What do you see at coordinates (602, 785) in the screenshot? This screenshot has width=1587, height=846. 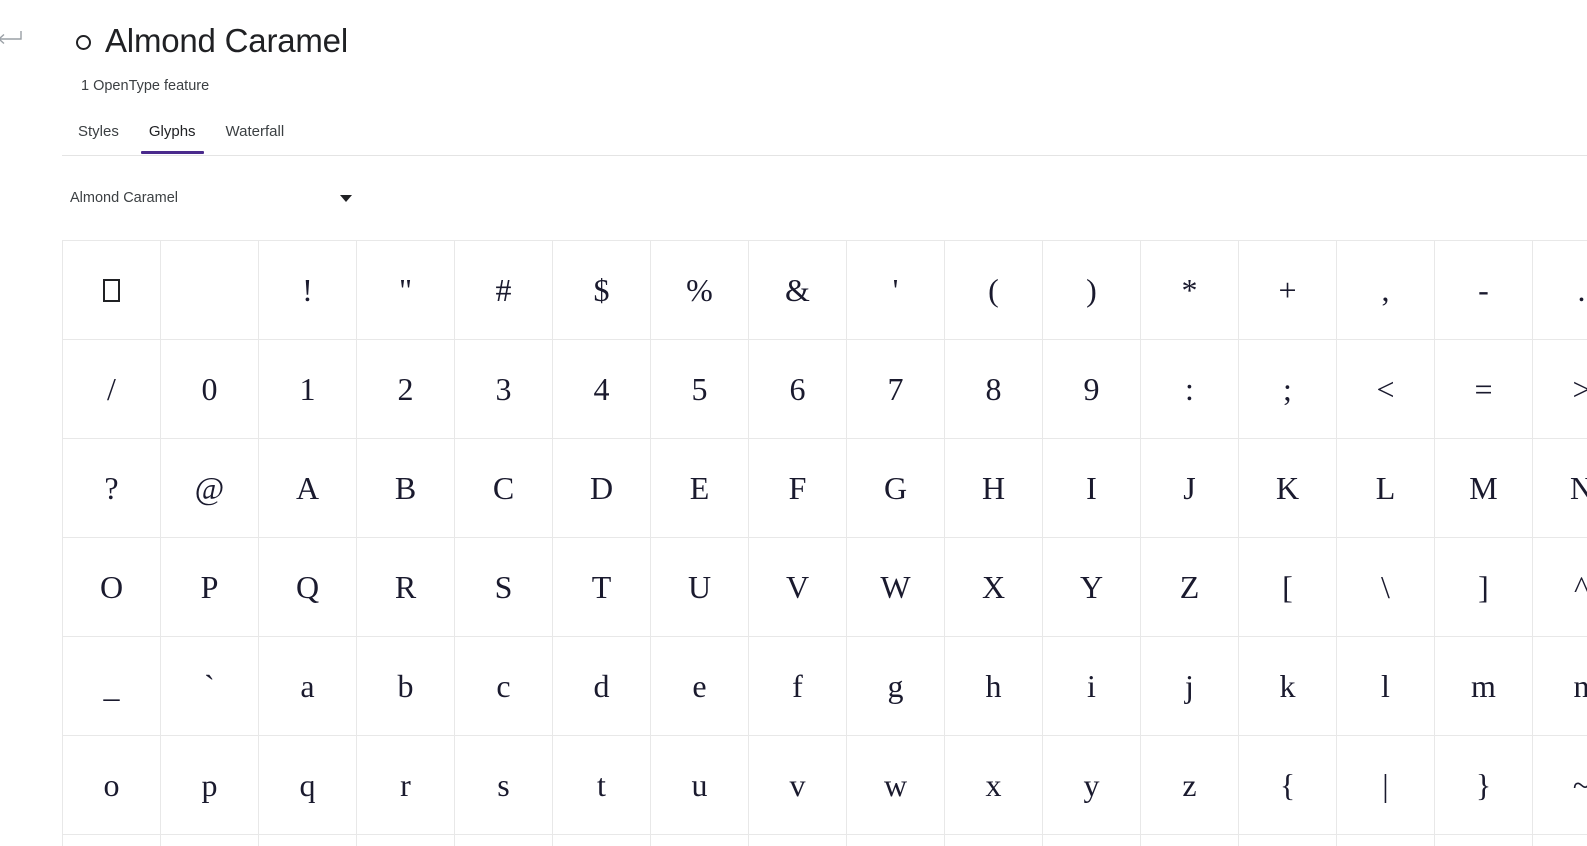 I see `glyph-cell: t` at bounding box center [602, 785].